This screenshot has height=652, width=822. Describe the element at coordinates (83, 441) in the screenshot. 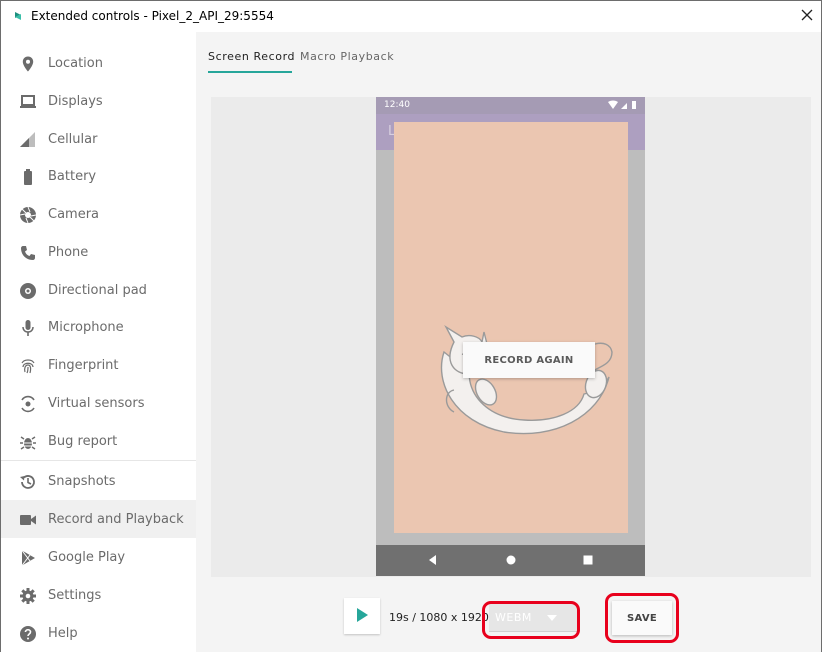

I see `sidebar-item-label: Bug report` at that location.